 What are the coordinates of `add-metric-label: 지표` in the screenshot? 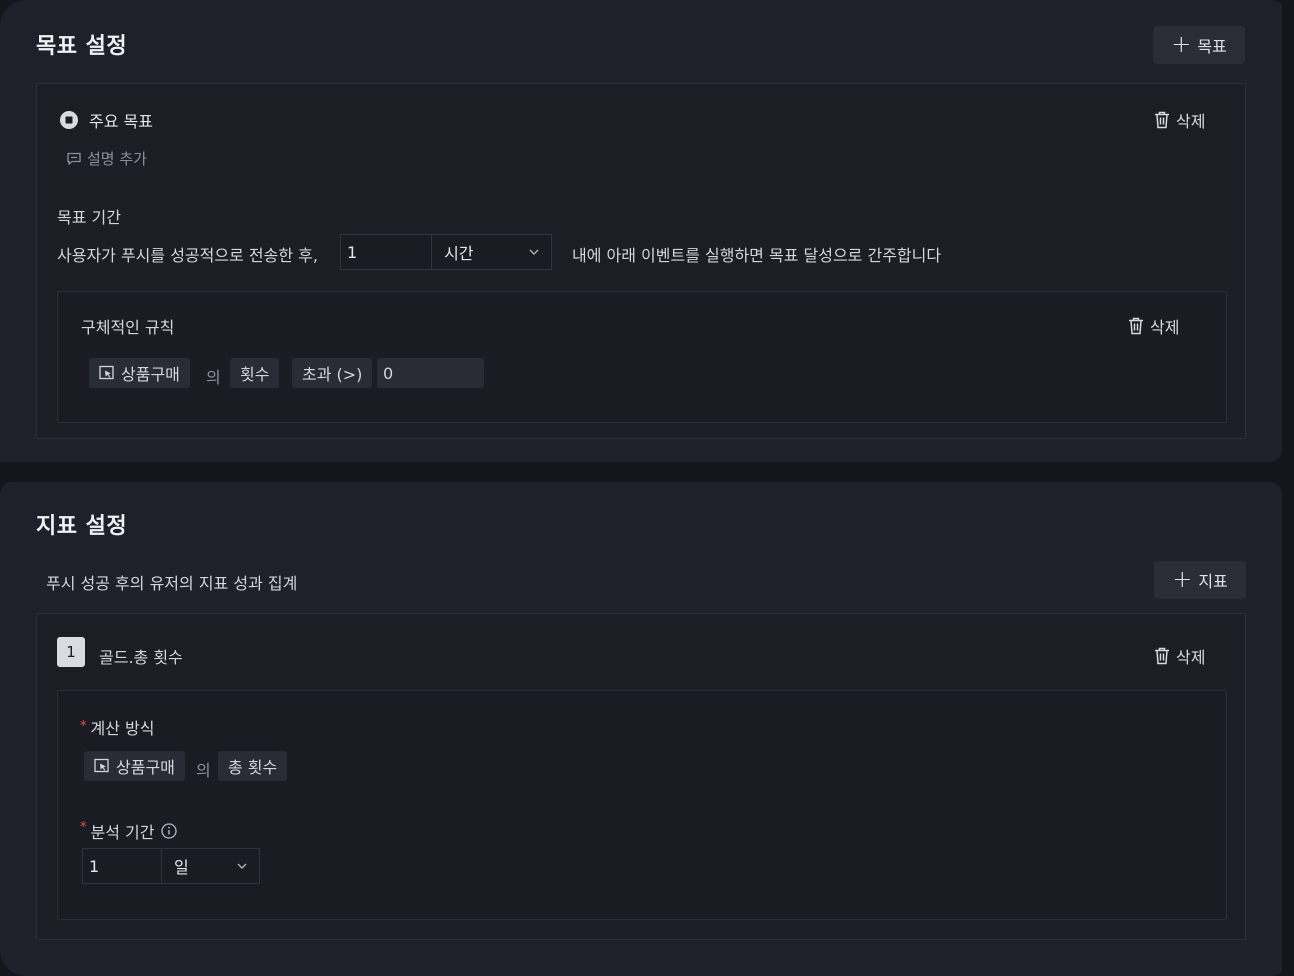 It's located at (1213, 581).